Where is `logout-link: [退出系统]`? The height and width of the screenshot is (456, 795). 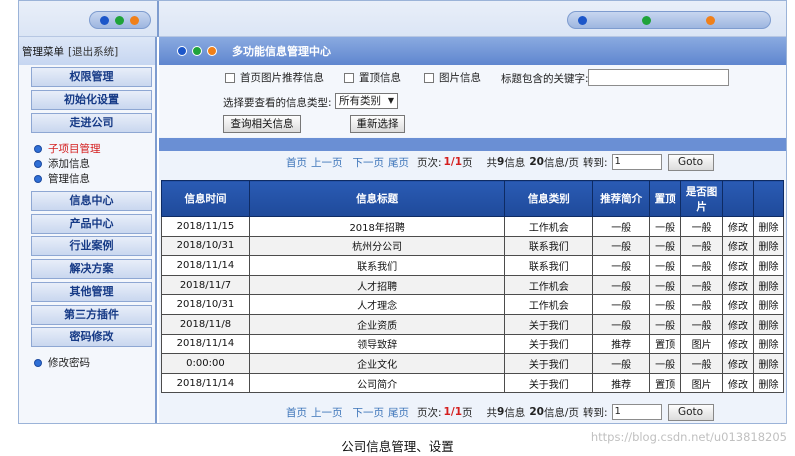
logout-link: [退出系统] is located at coordinates (93, 51).